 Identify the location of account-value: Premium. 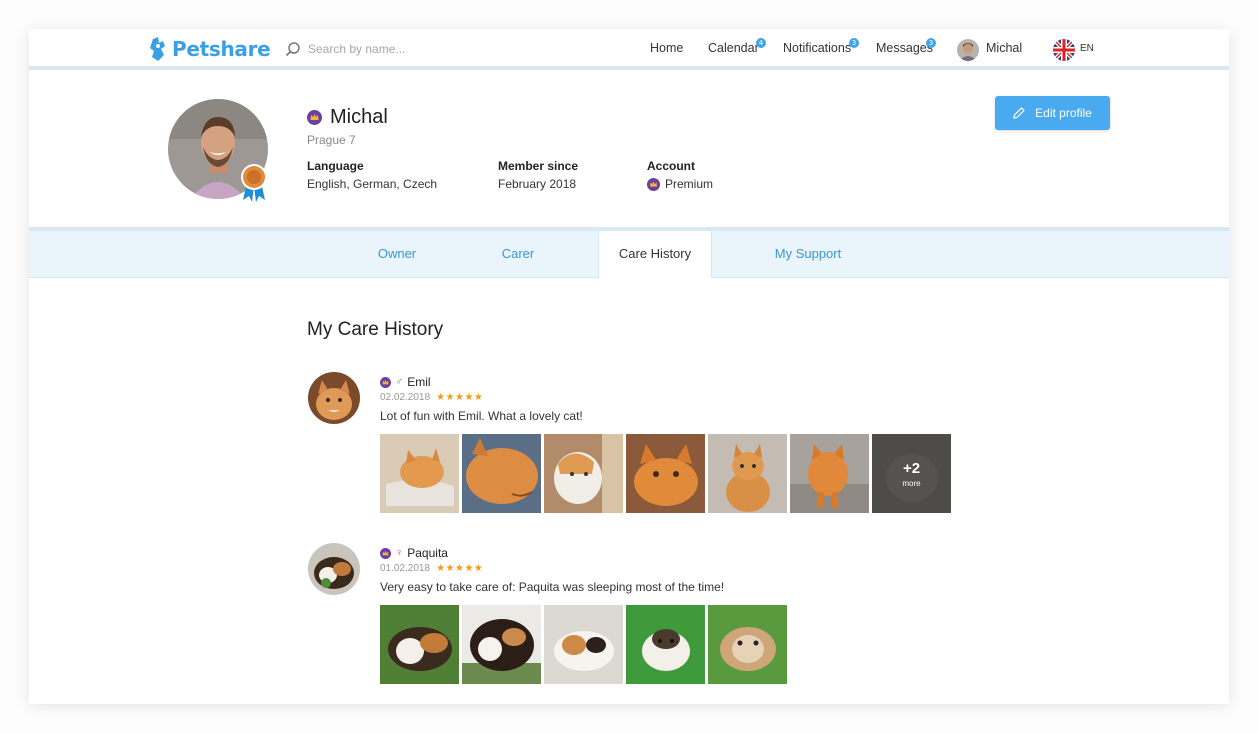
(689, 184).